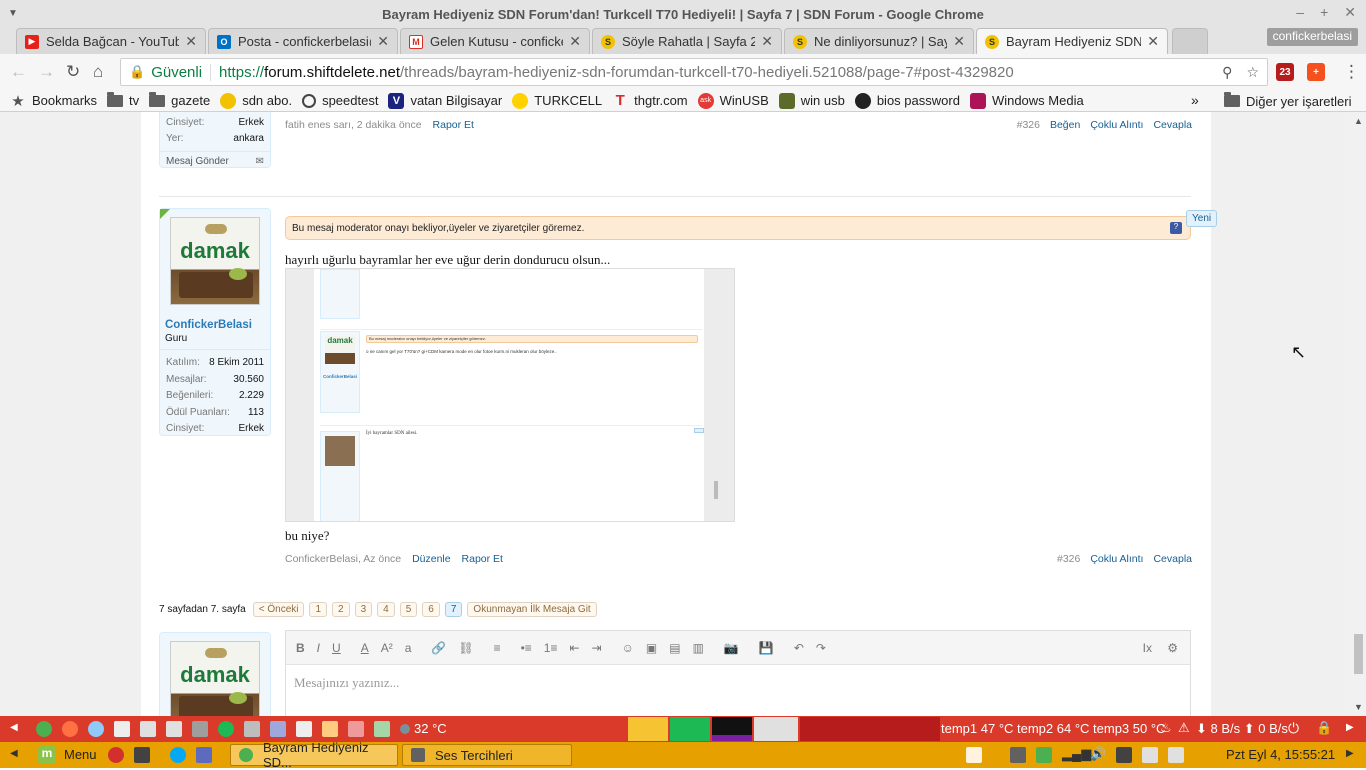 This screenshot has height=770, width=1366. Describe the element at coordinates (1190, 41) in the screenshot. I see `new-tab-button` at that location.